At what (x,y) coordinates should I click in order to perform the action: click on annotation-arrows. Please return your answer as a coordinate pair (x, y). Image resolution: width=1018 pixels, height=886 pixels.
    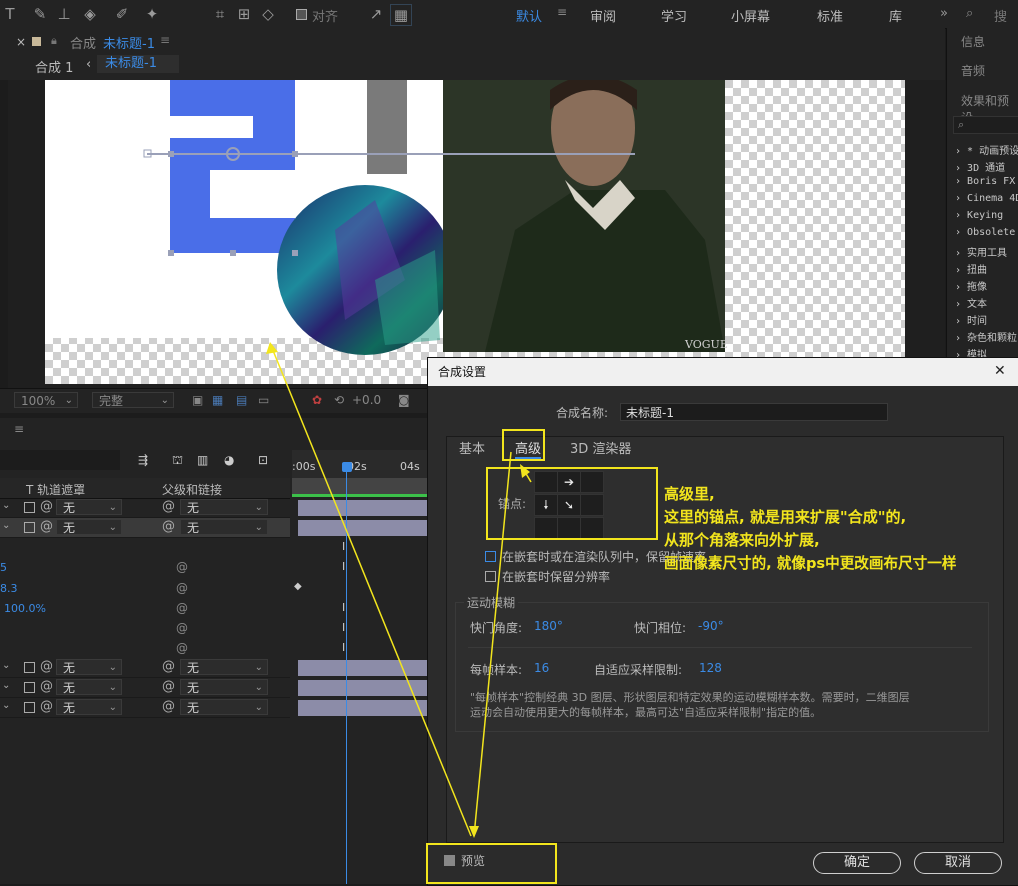
    Looking at the image, I should click on (399, 590).